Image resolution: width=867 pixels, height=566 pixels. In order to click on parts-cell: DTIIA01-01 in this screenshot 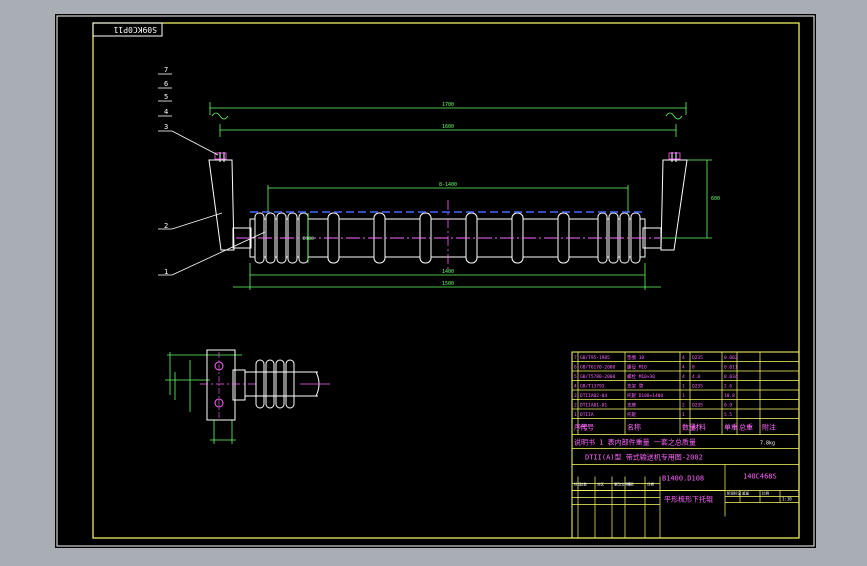, I will do `click(593, 406)`.